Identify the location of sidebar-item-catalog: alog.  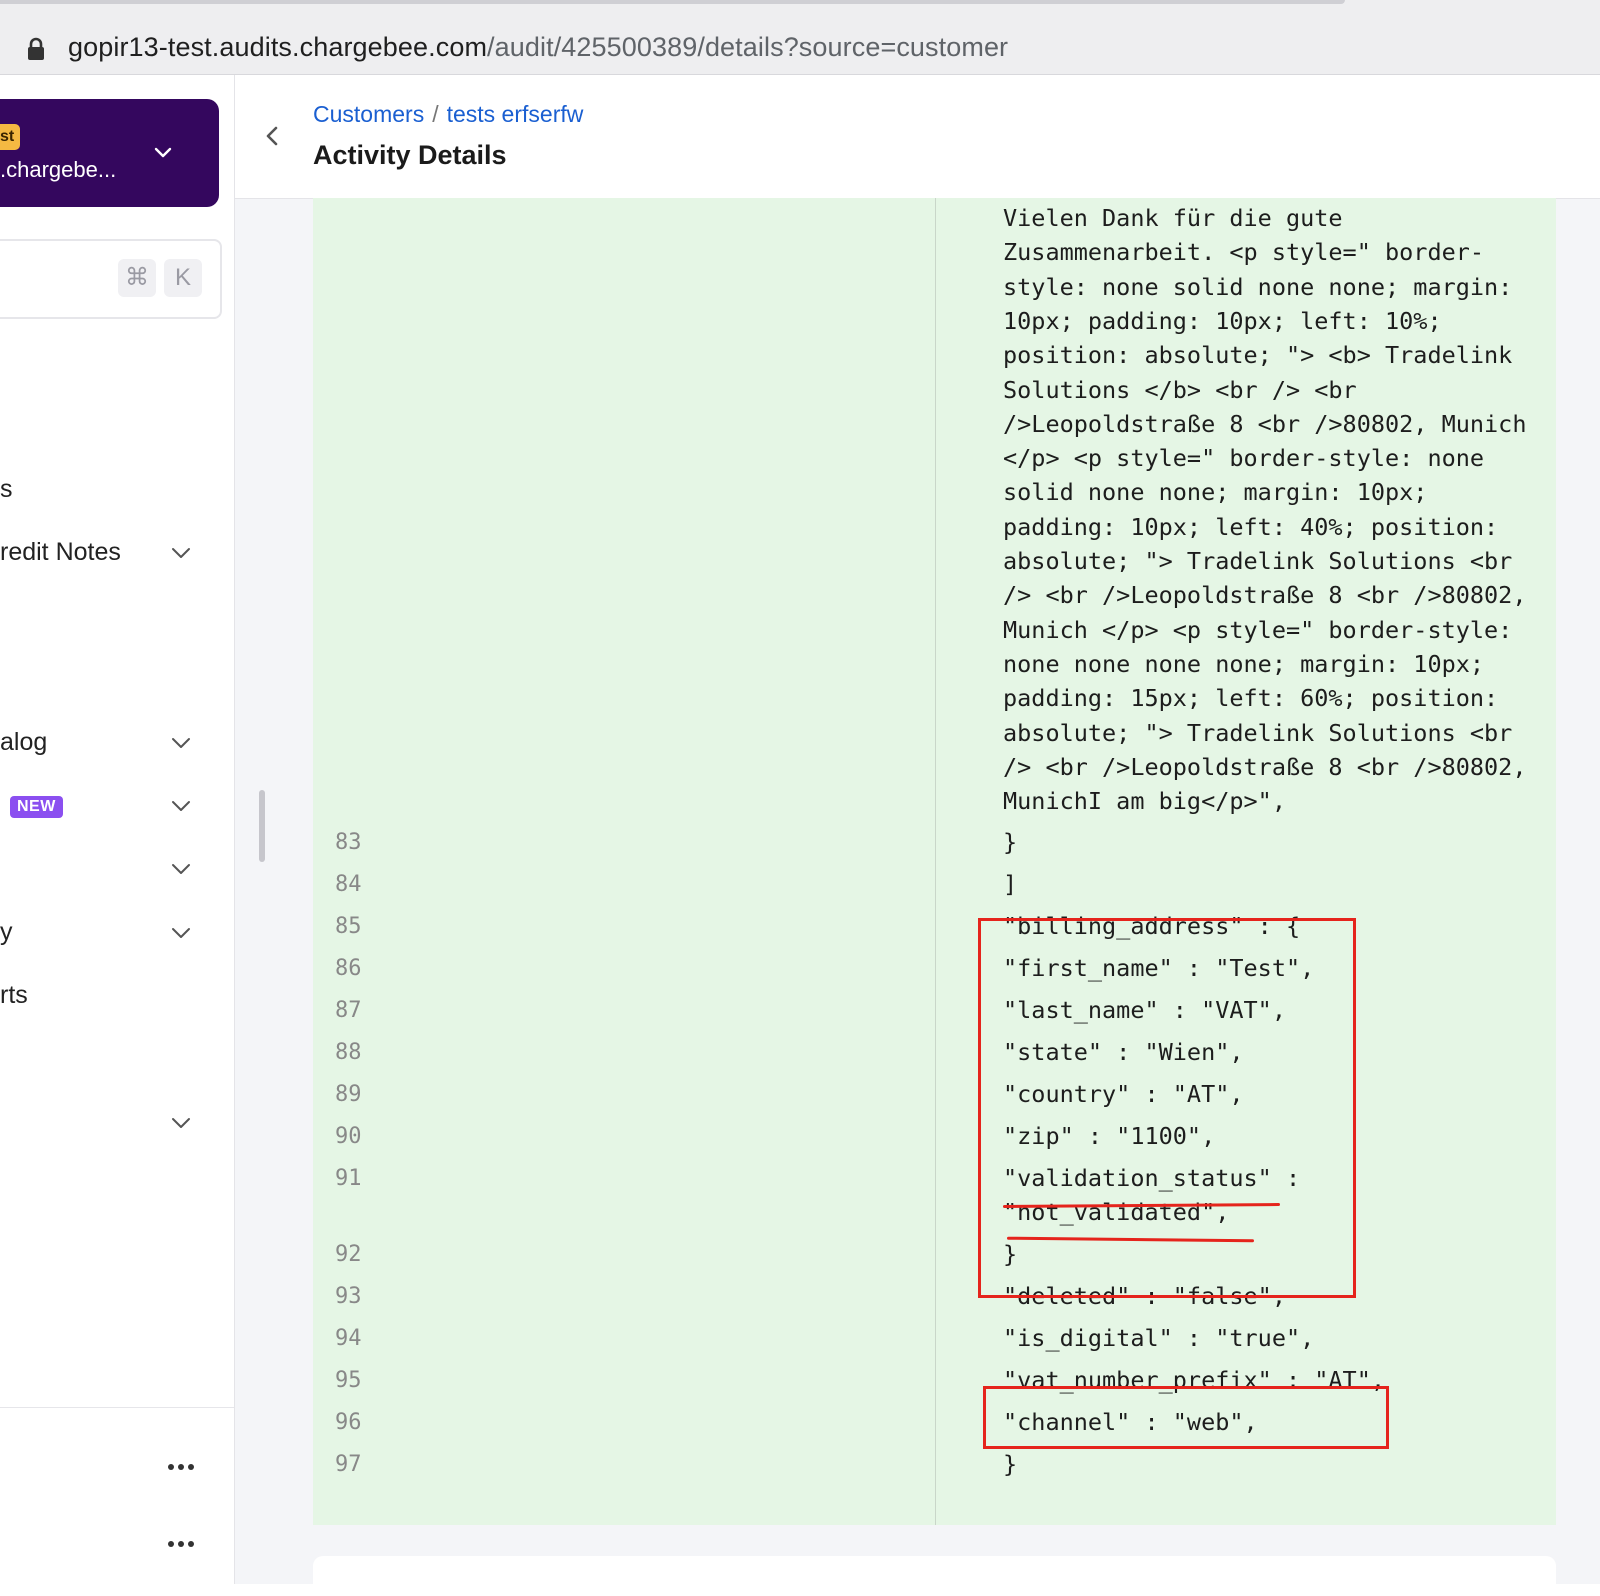
(117, 742).